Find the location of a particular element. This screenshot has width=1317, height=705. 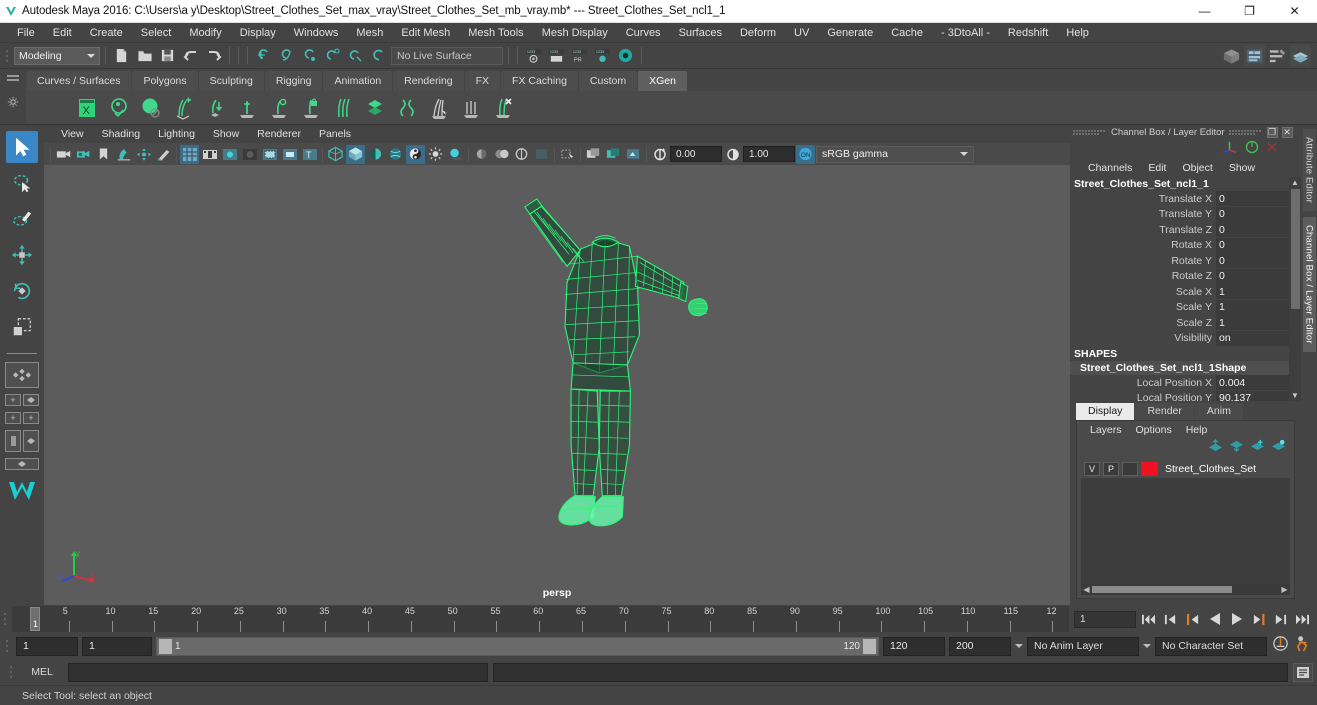

menu-mesh-display: Mesh Display is located at coordinates (575, 33).